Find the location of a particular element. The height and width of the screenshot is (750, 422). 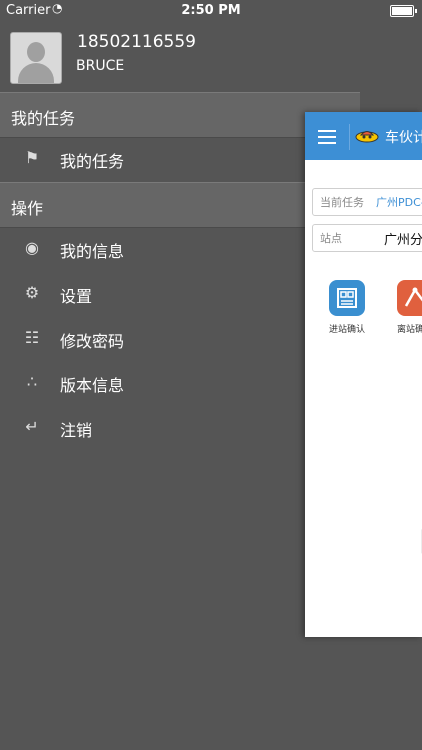

flag-icon: ⚑ is located at coordinates (32, 157).